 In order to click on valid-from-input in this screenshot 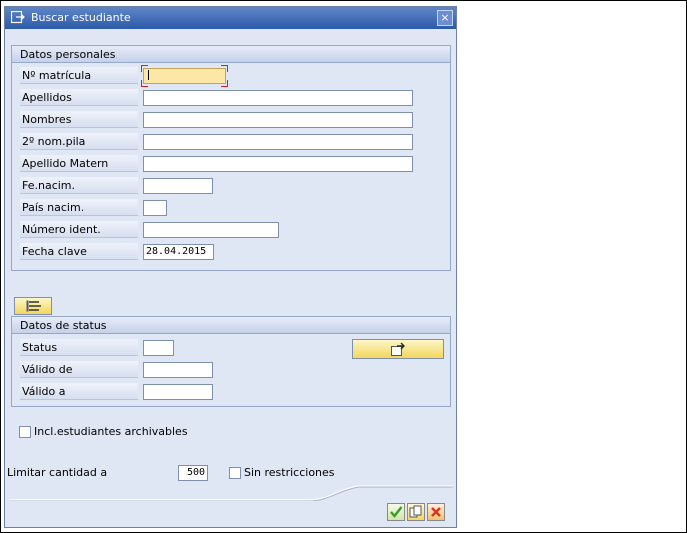, I will do `click(178, 370)`.